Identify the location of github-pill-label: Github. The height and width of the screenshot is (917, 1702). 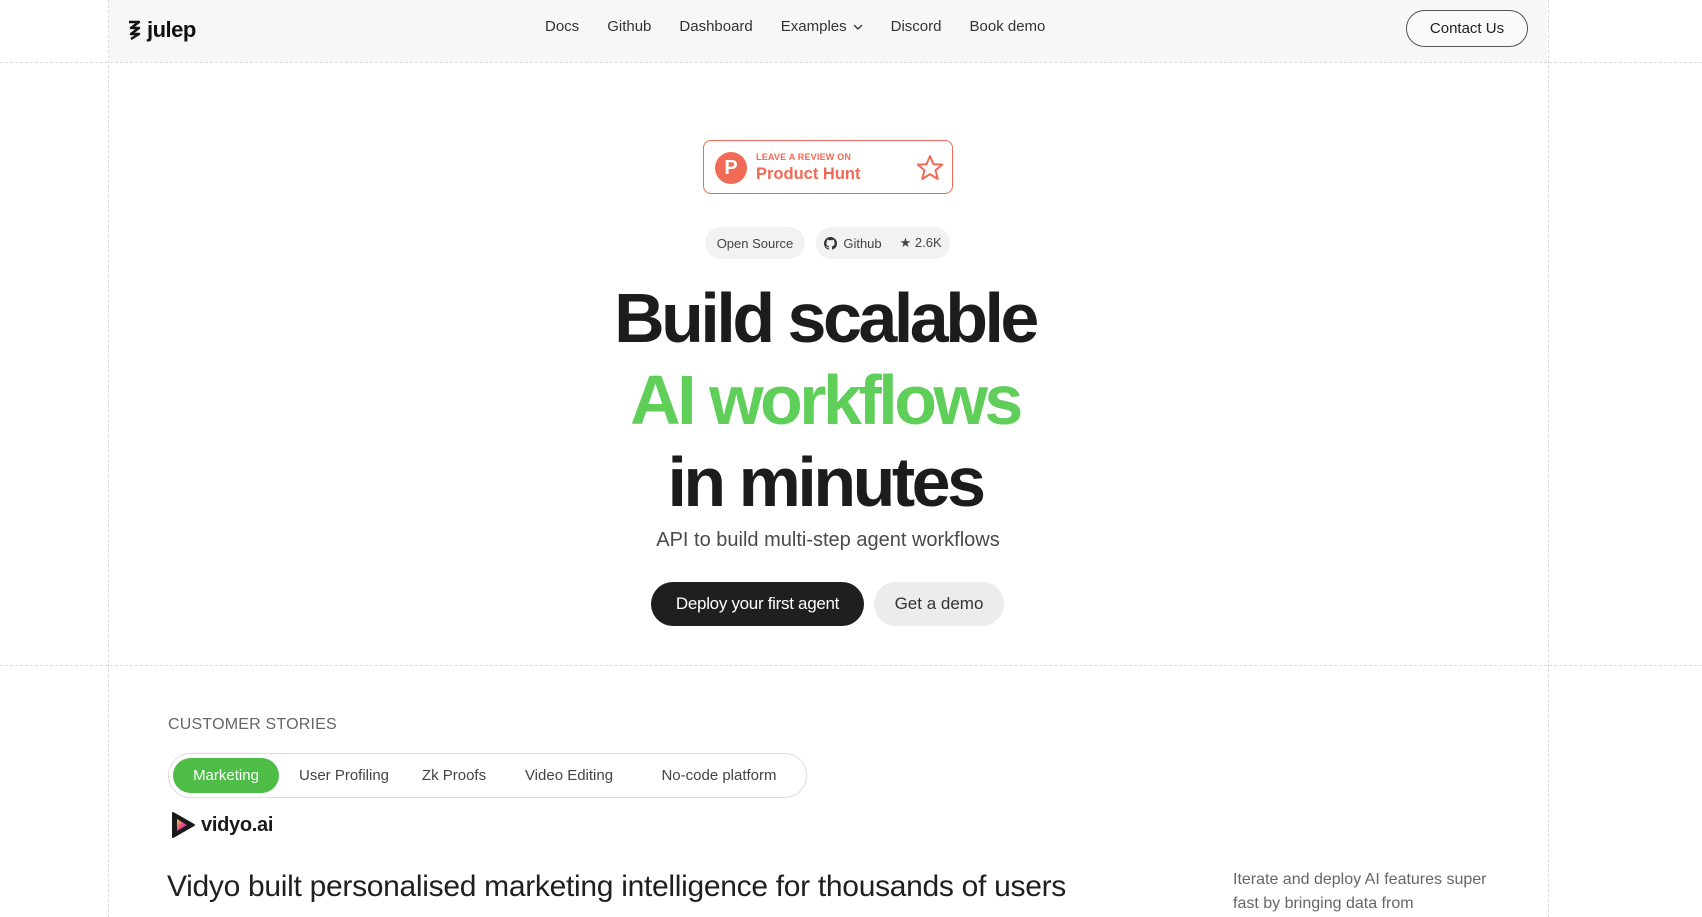
(862, 243).